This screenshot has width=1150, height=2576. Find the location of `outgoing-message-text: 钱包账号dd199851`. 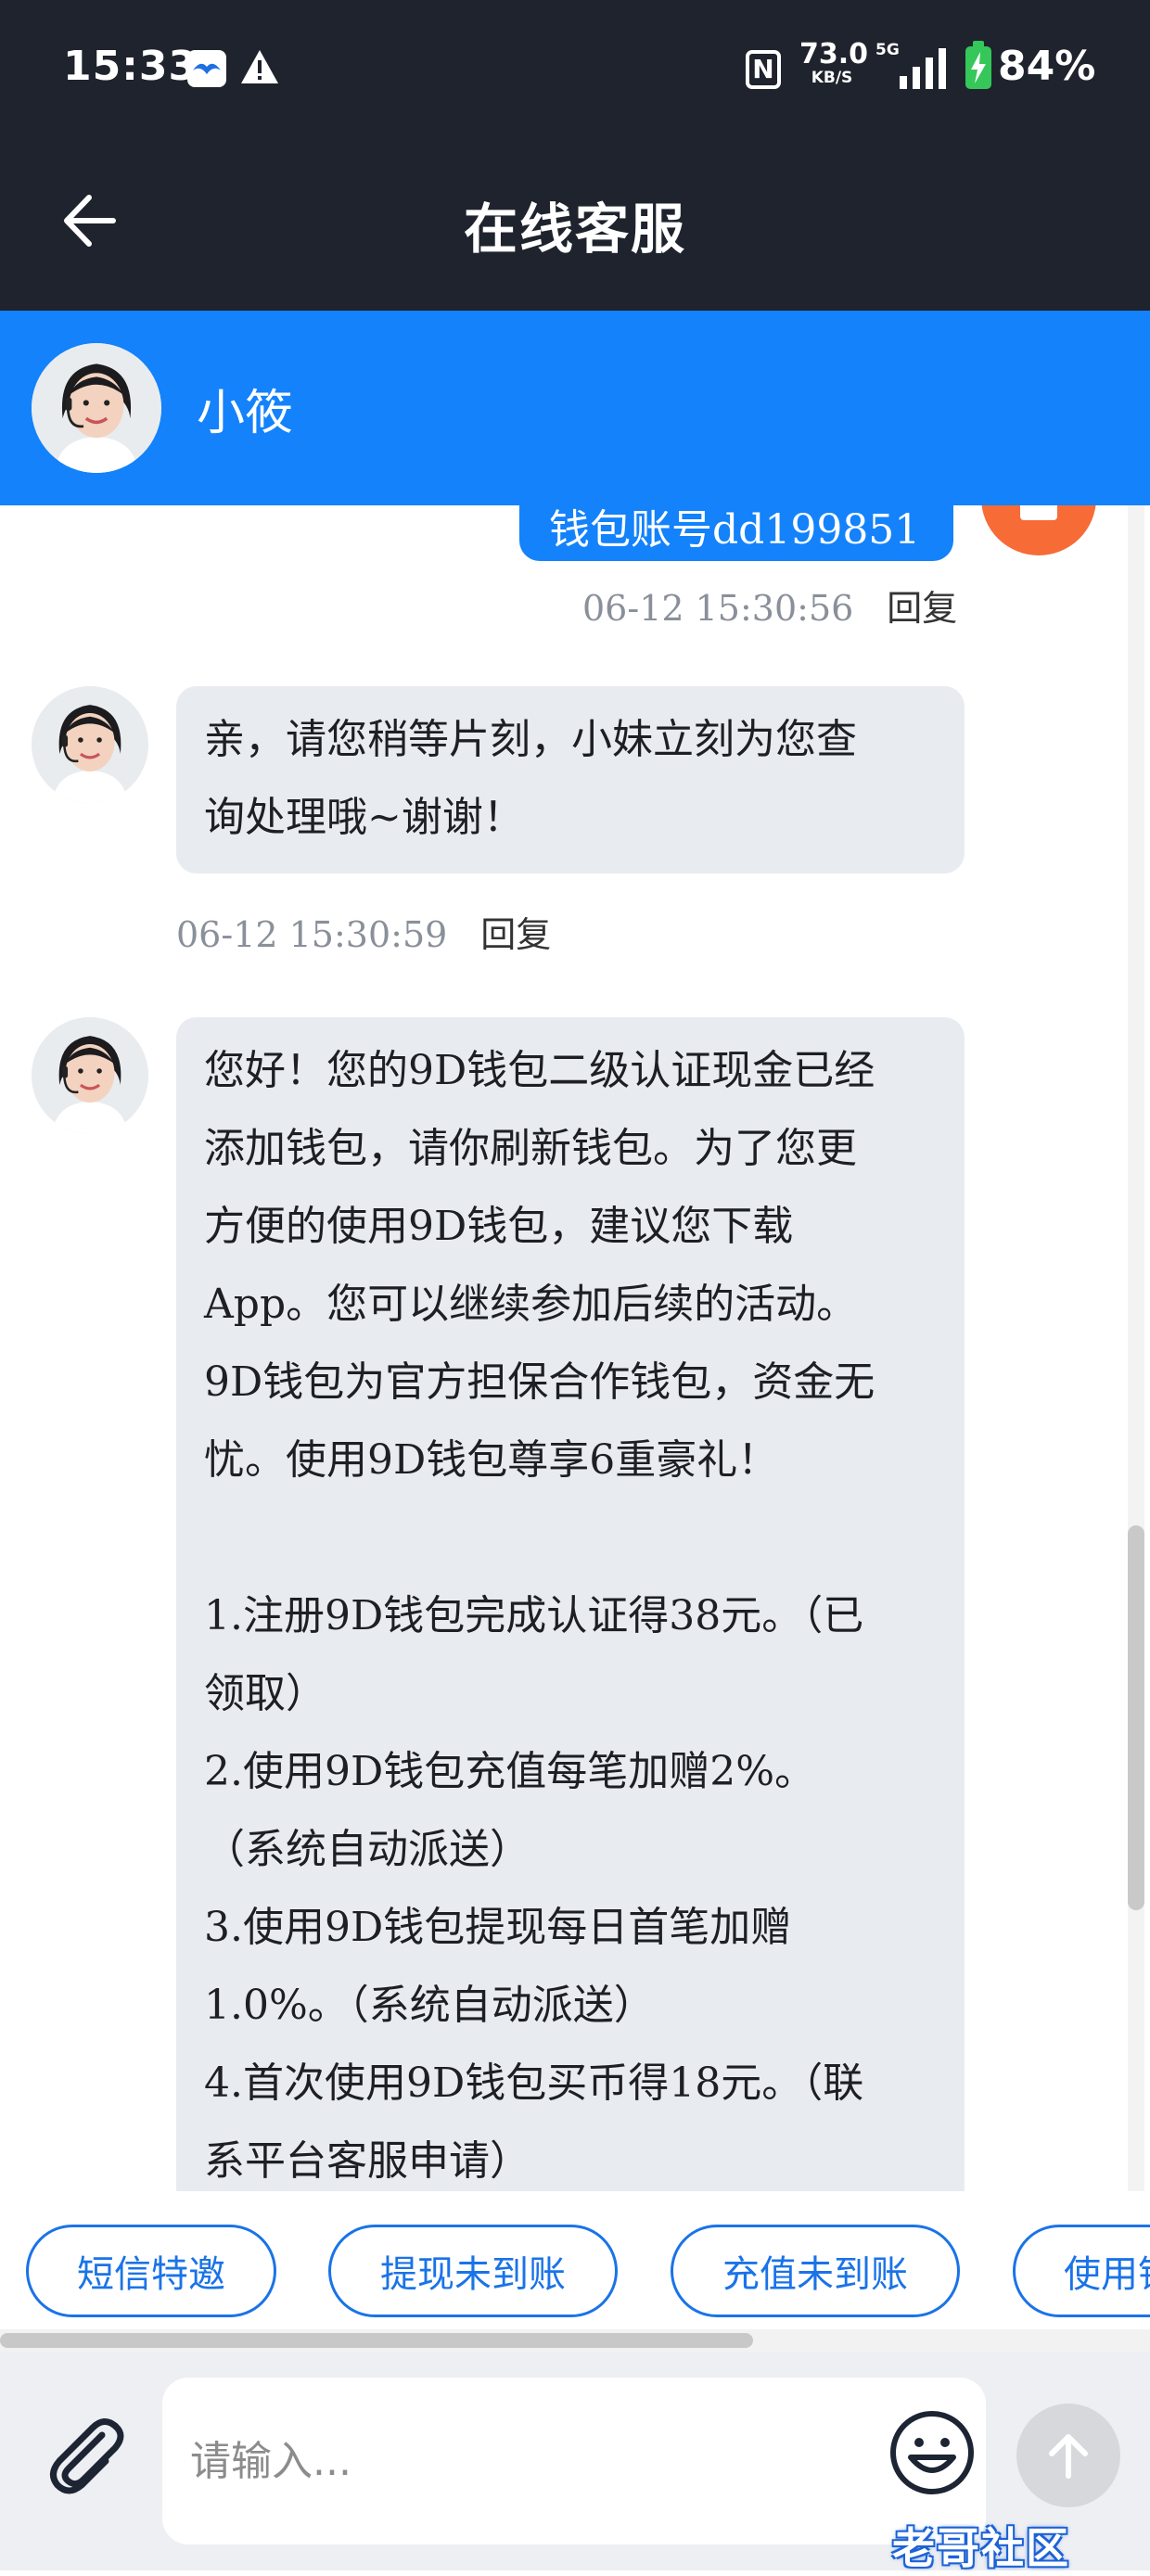

outgoing-message-text: 钱包账号dd199851 is located at coordinates (735, 530).